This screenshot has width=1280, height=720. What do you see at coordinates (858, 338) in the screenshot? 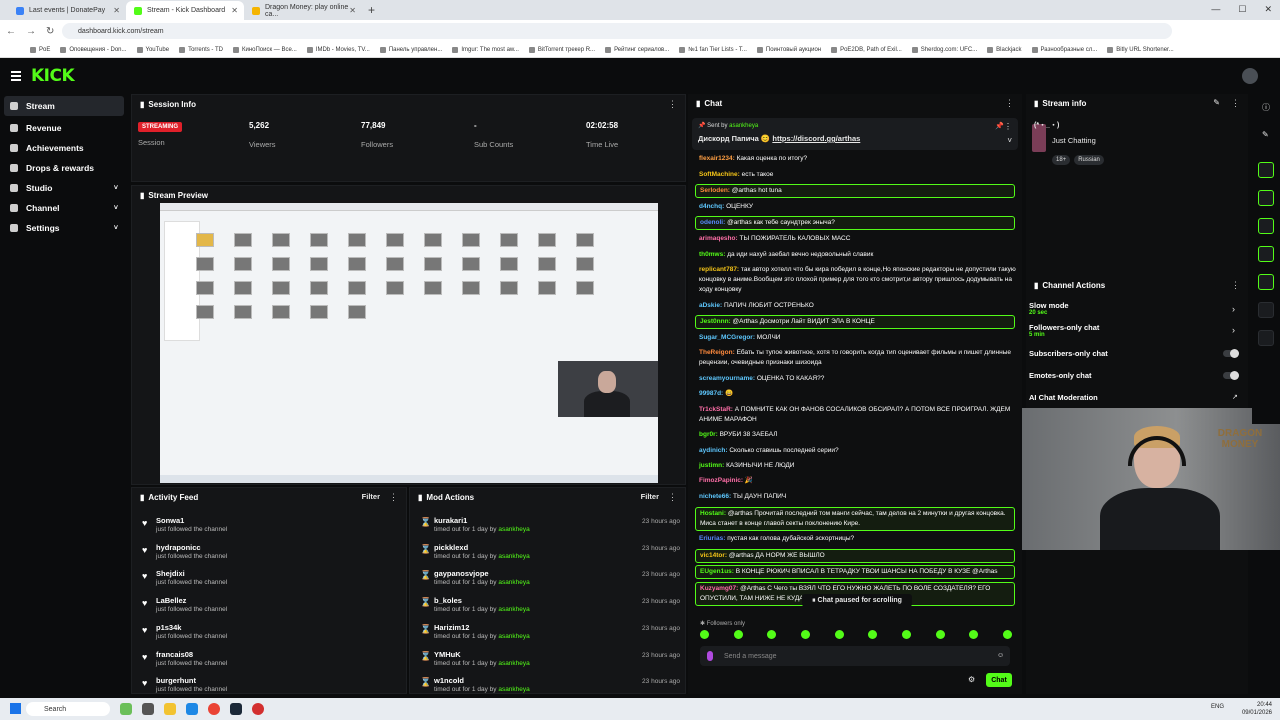
I see `chat-message: Sugar_MCGregor: МОЛЧИ` at bounding box center [858, 338].